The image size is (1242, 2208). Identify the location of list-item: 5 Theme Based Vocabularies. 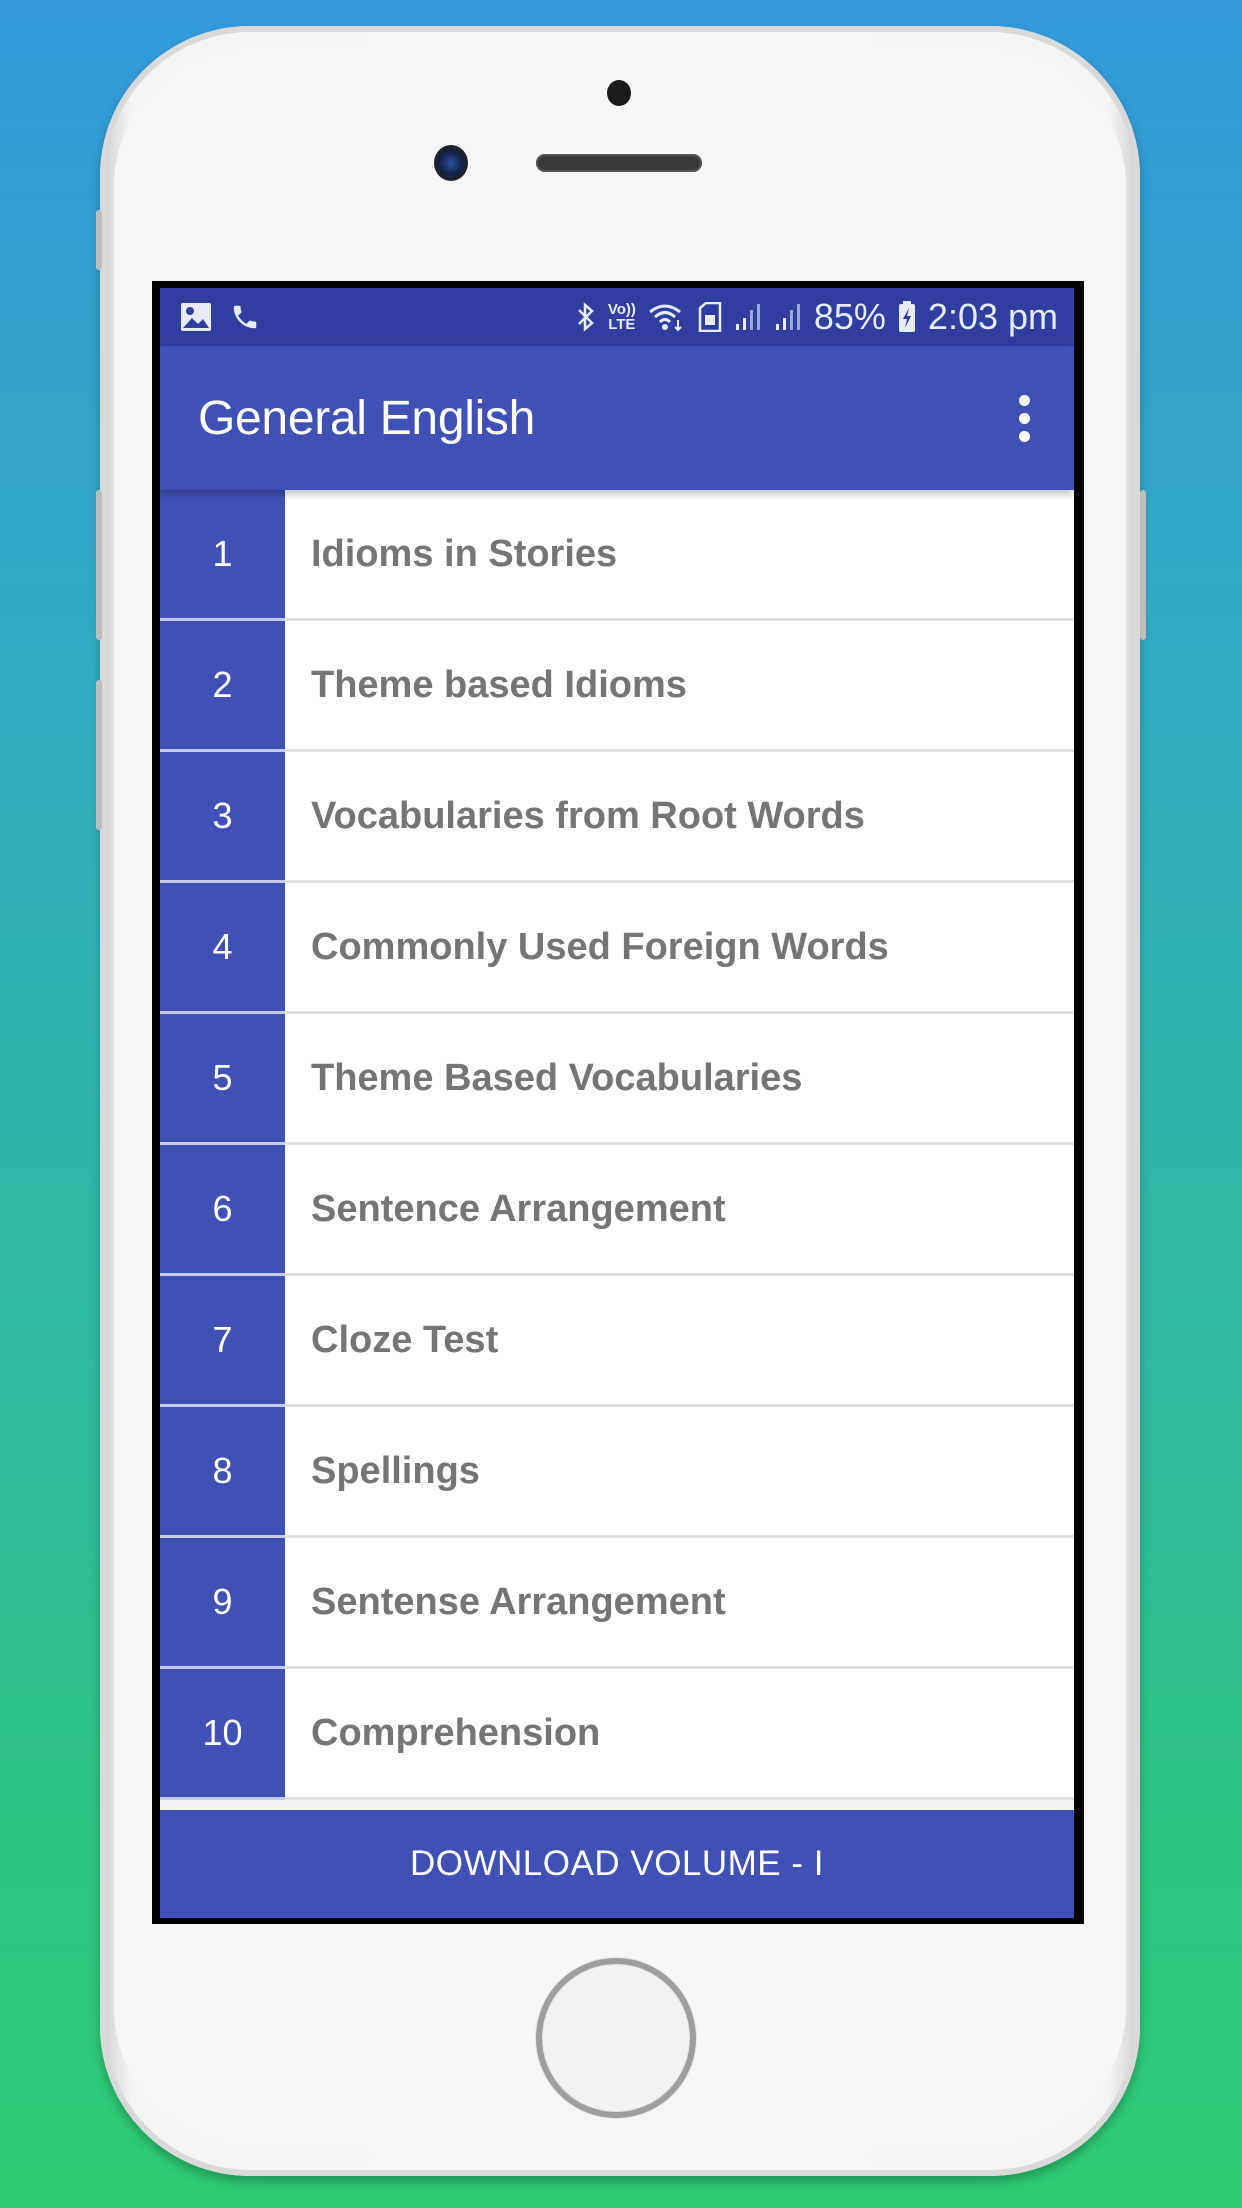
(617, 1079).